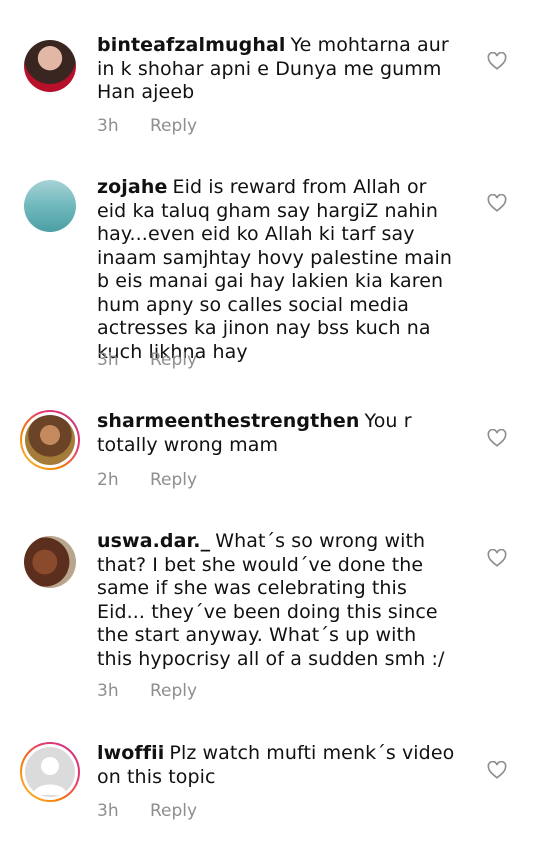 This screenshot has width=540, height=844. What do you see at coordinates (153, 541) in the screenshot?
I see `comment-username: uswa.dar._` at bounding box center [153, 541].